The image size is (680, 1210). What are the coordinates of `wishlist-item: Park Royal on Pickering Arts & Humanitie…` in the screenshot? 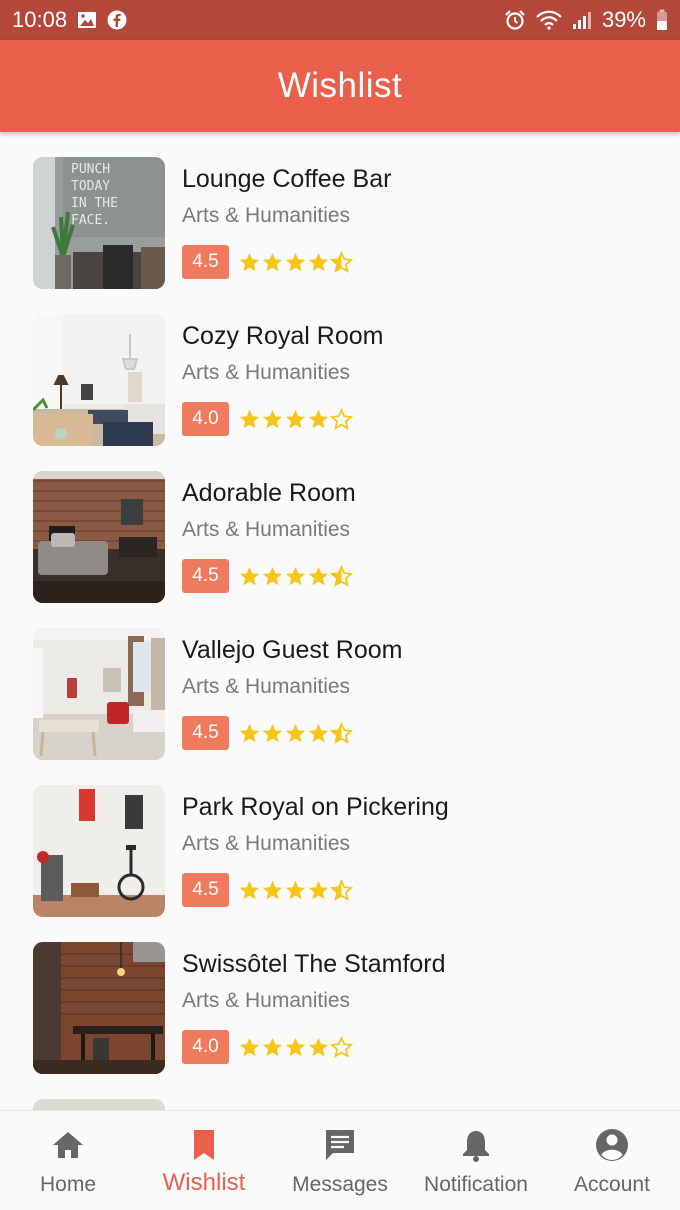 It's located at (333, 851).